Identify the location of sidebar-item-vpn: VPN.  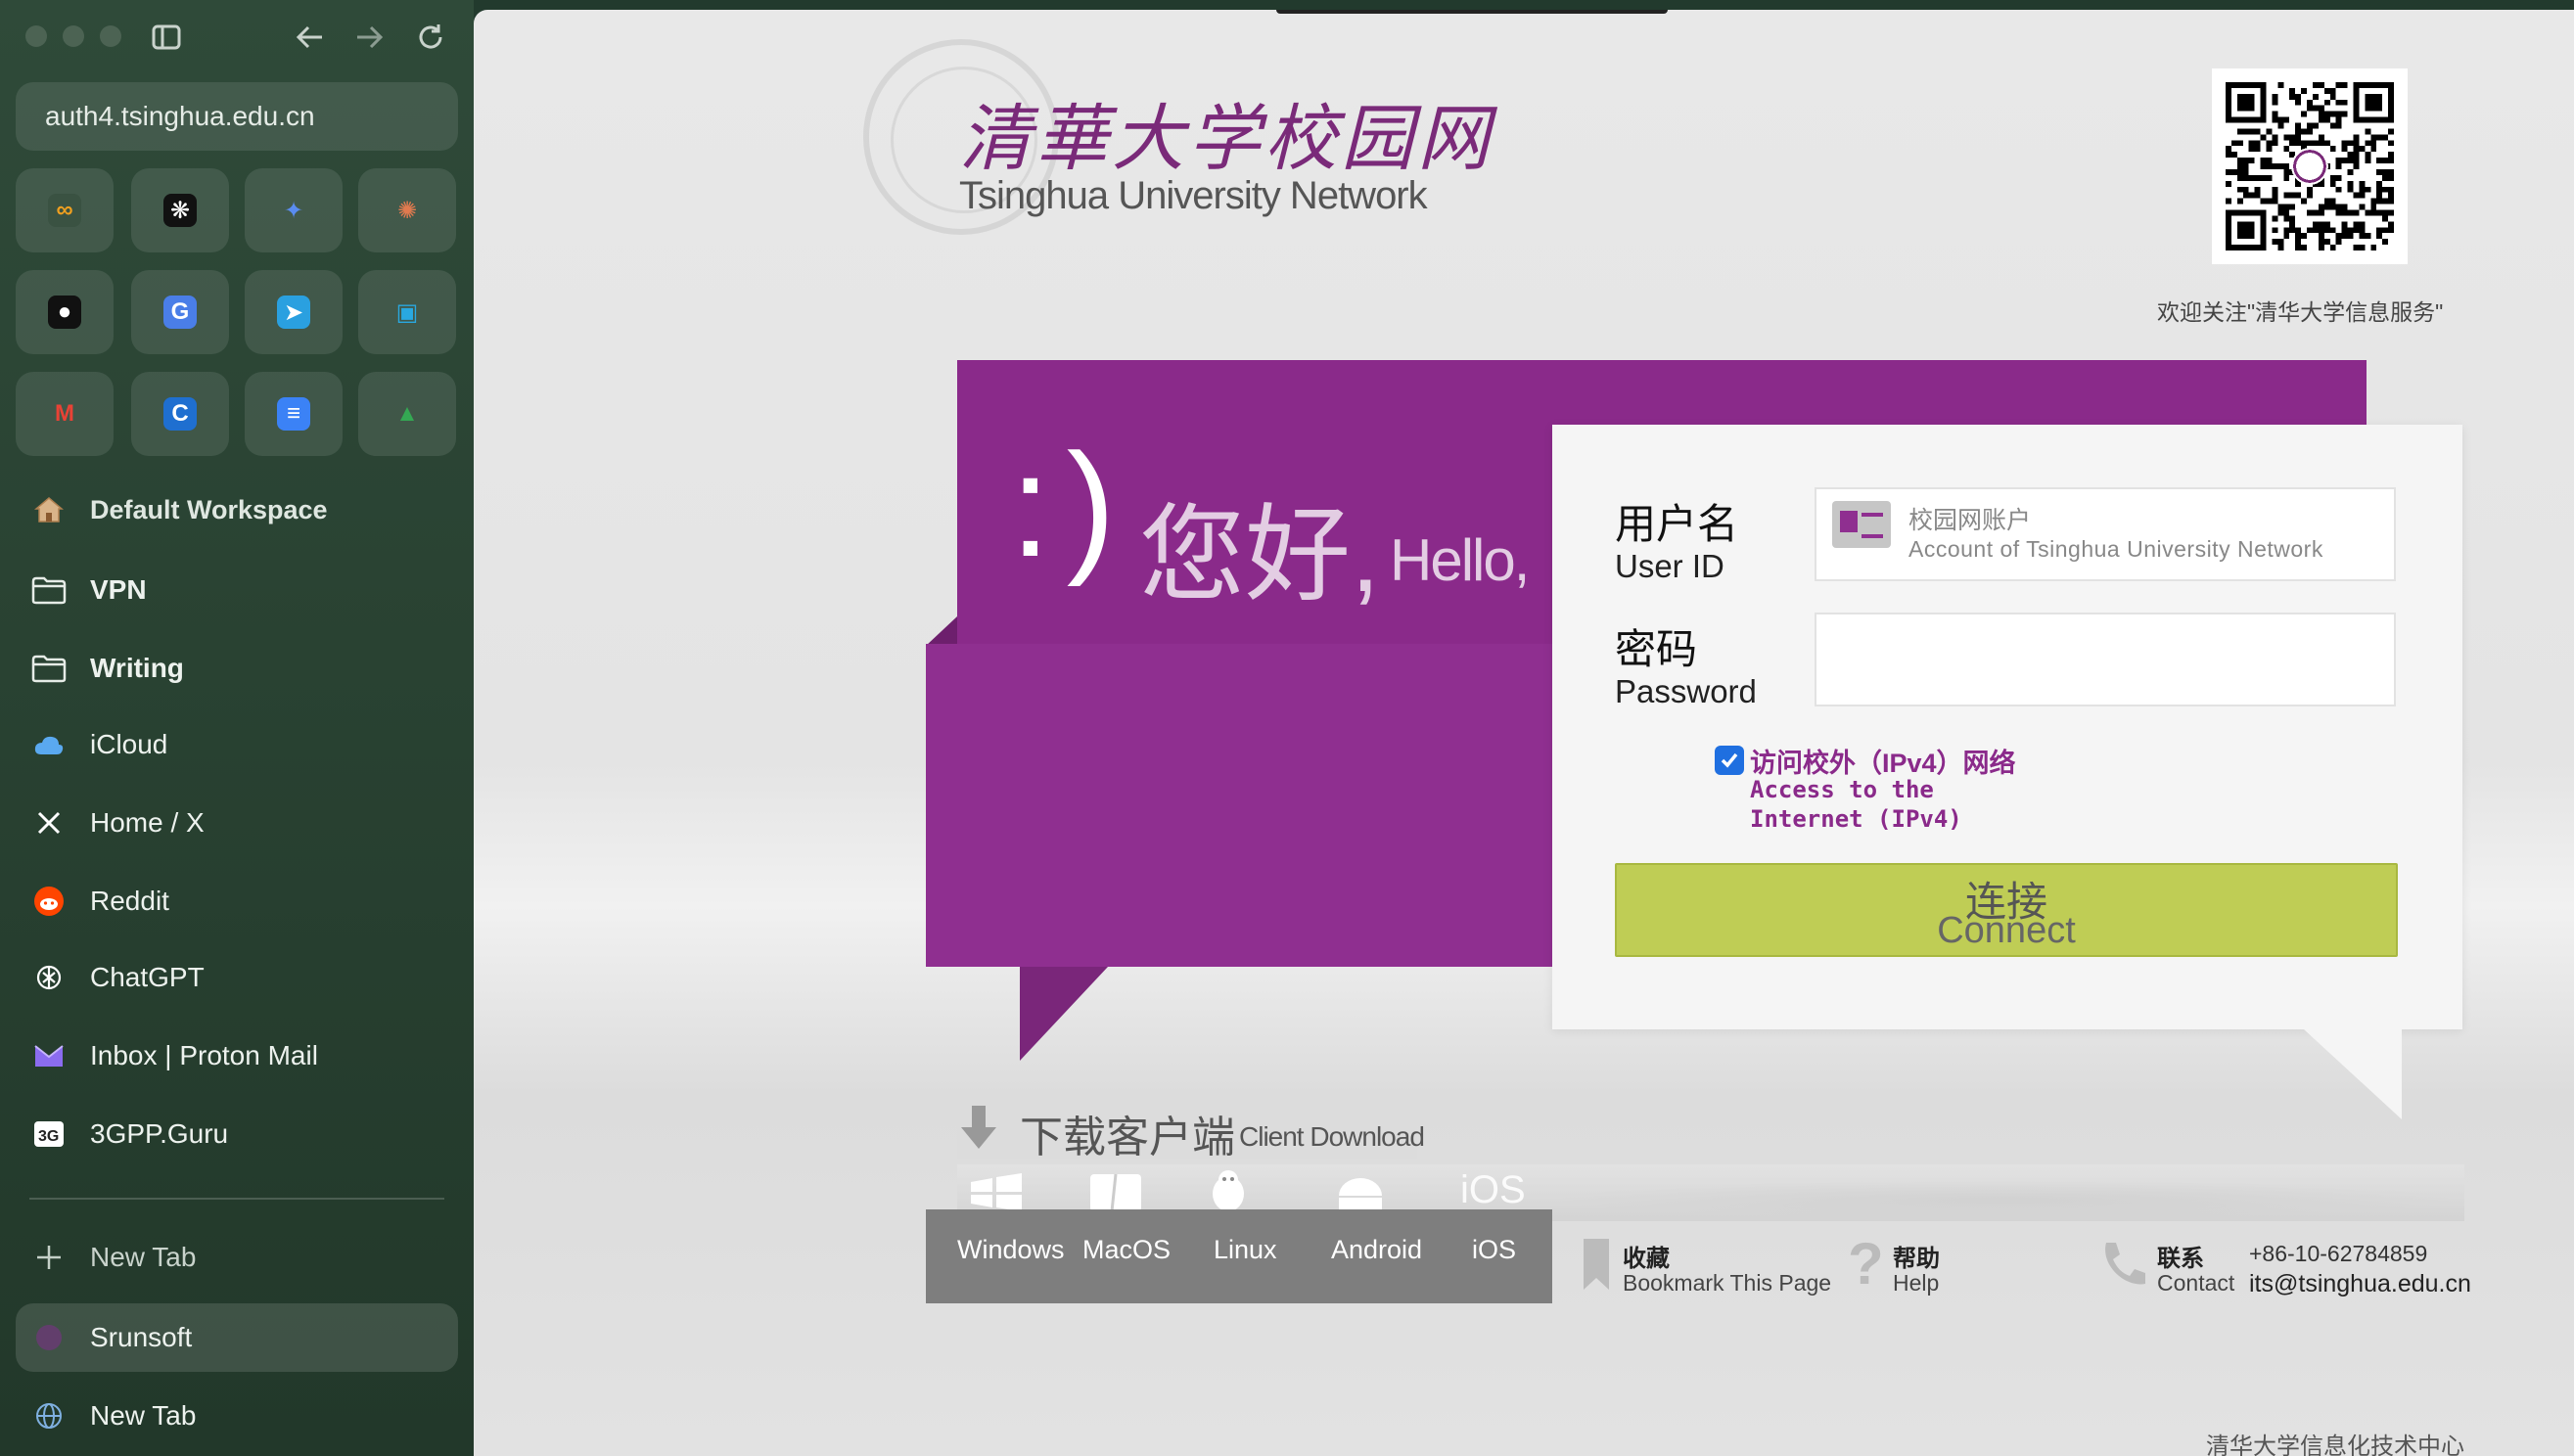
(237, 590).